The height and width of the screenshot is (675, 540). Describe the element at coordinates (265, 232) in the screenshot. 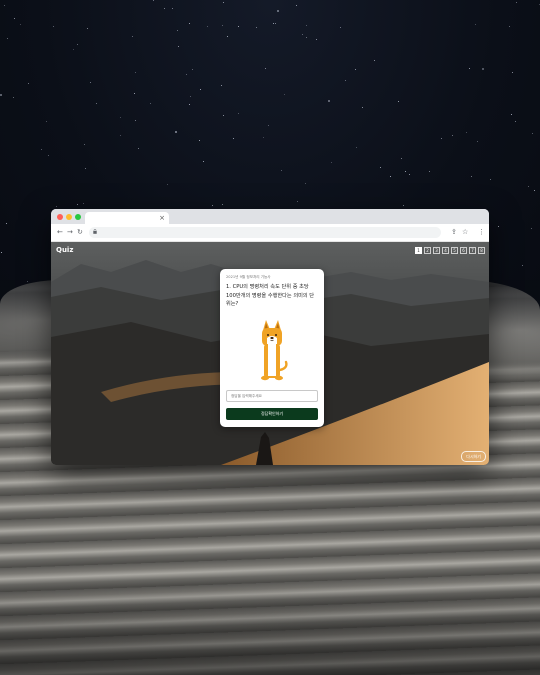

I see `address-bar` at that location.